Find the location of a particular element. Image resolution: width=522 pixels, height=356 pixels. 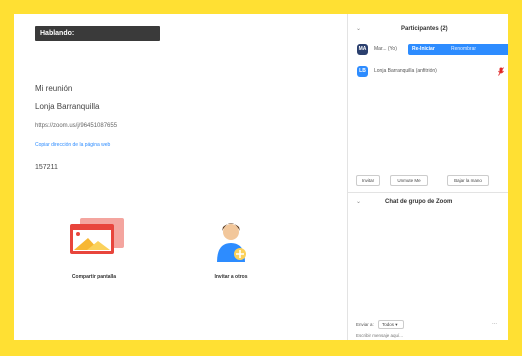

host-name: Lonja Barranquilla is located at coordinates (67, 106).